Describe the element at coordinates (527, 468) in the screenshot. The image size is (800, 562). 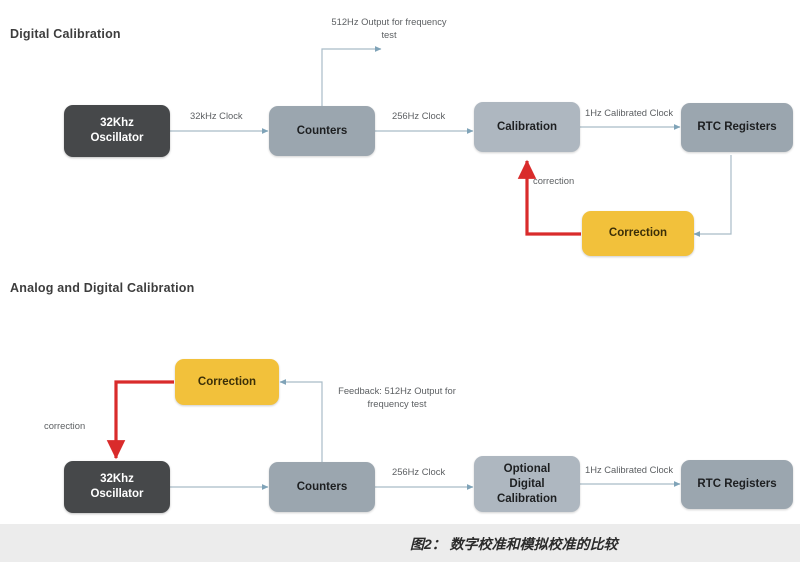
I see `node-optional-line1: Optional` at that location.